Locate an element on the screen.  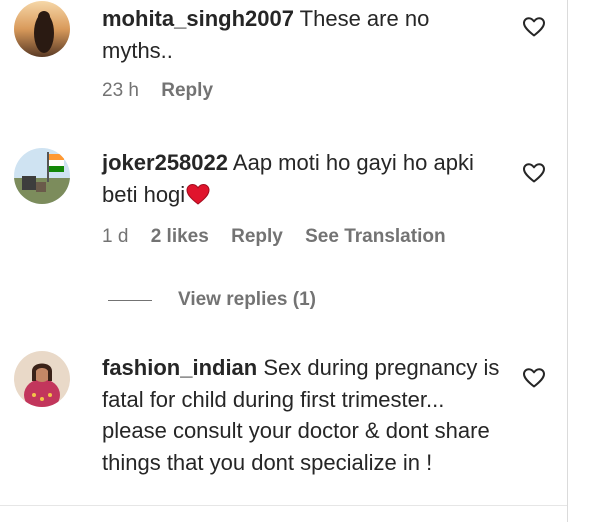
panel-divider is located at coordinates (567, 261).